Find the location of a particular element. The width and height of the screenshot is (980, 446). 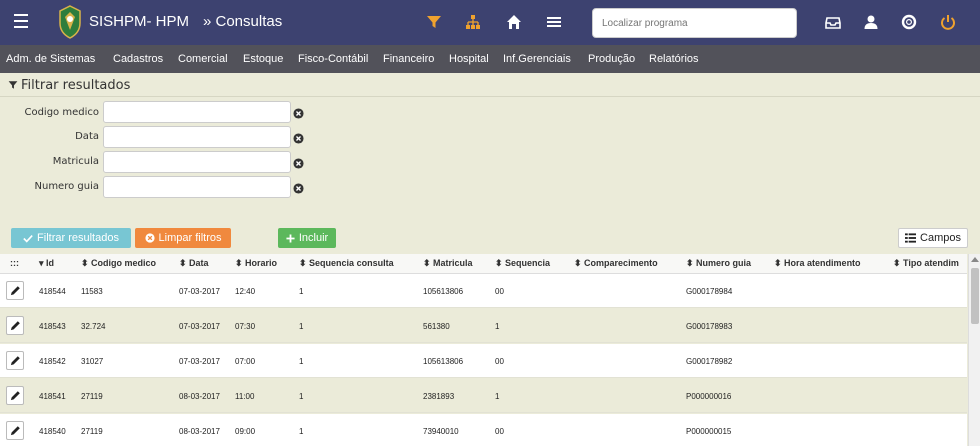

matricula-label: Matricula is located at coordinates (75, 161).